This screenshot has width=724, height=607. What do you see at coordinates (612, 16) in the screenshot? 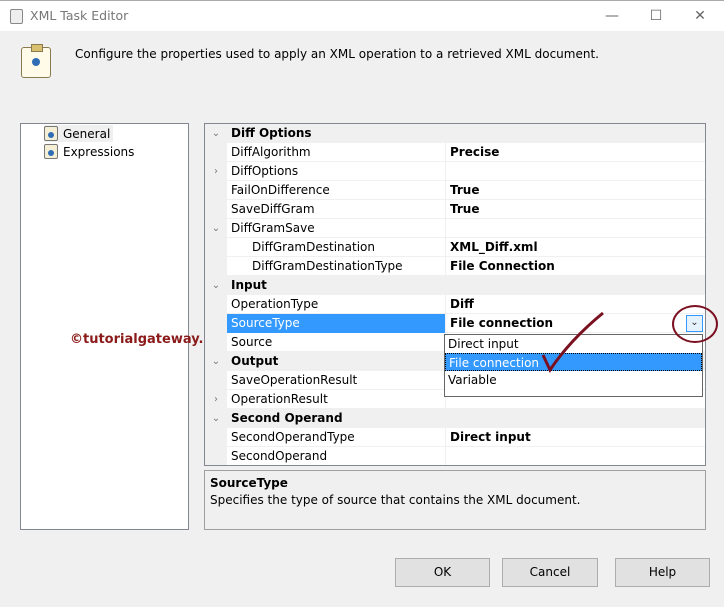
I see `minimize-button: —` at bounding box center [612, 16].